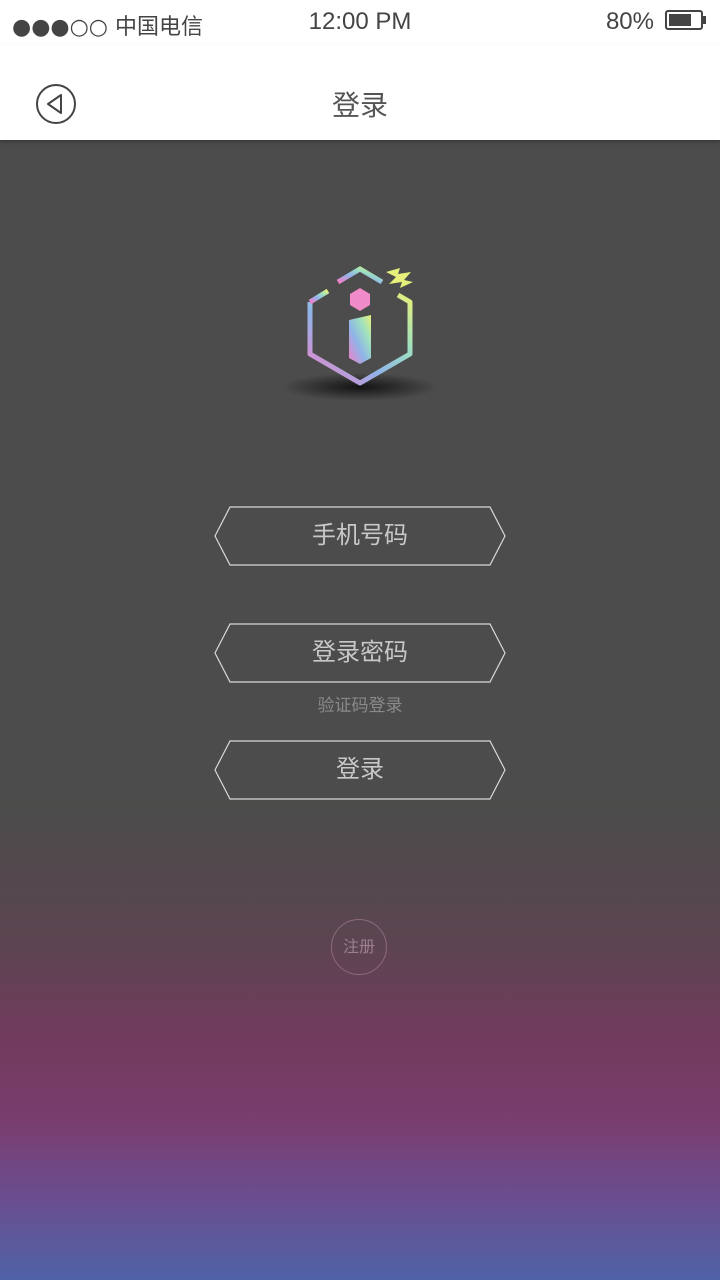  Describe the element at coordinates (629, 21) in the screenshot. I see `battery-percentage: 80%` at that location.